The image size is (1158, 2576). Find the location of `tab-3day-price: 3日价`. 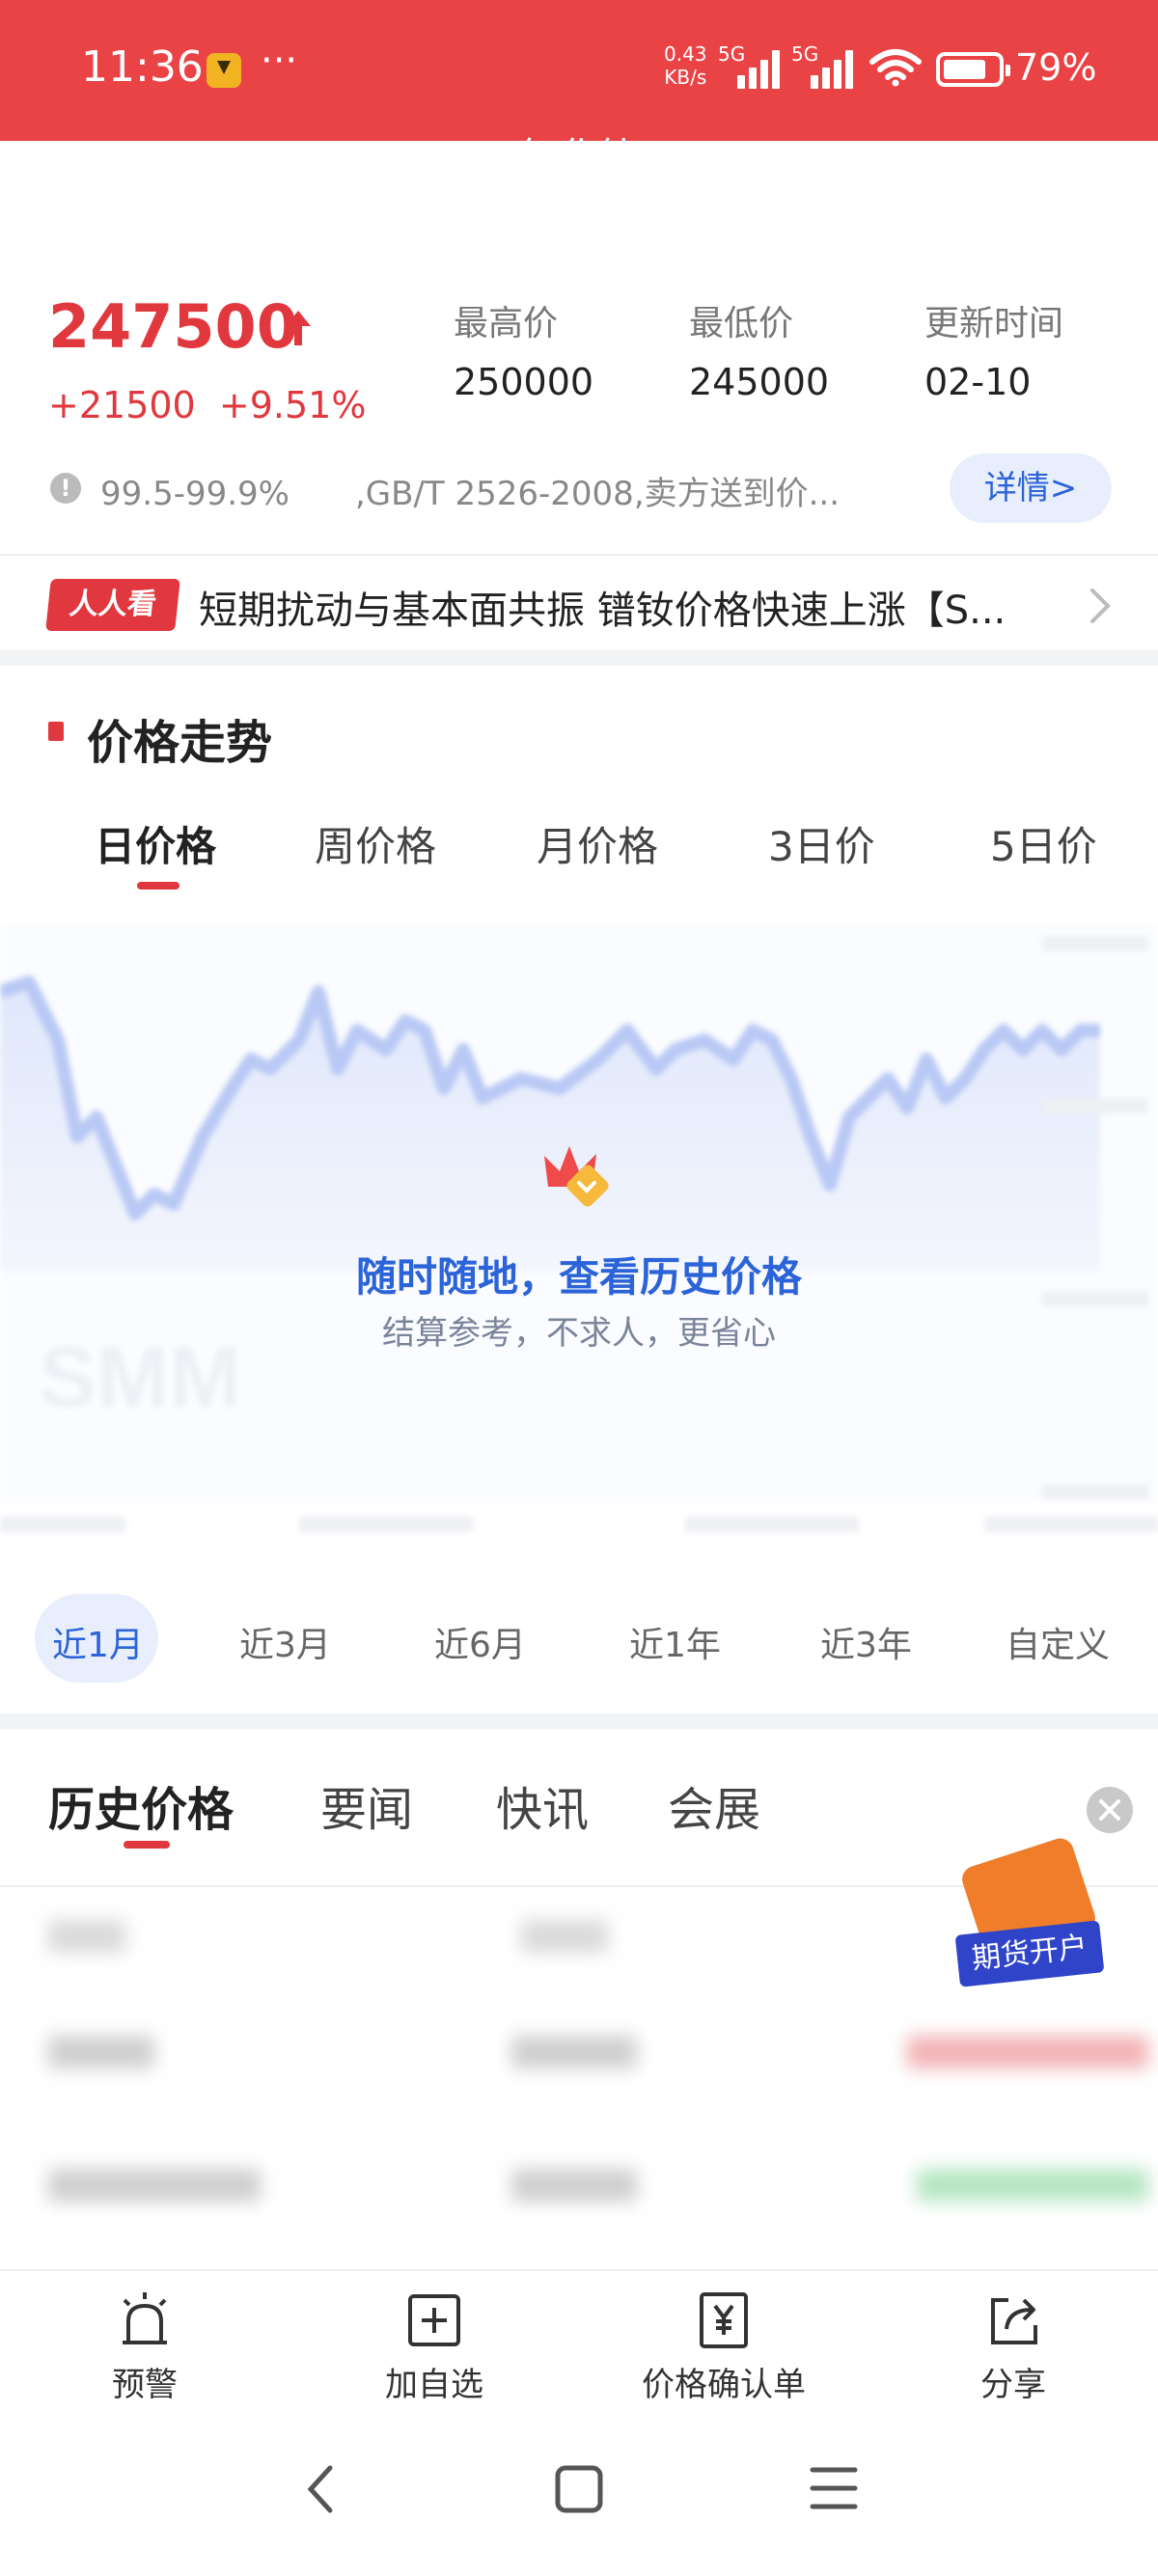

tab-3day-price: 3日价 is located at coordinates (821, 843).